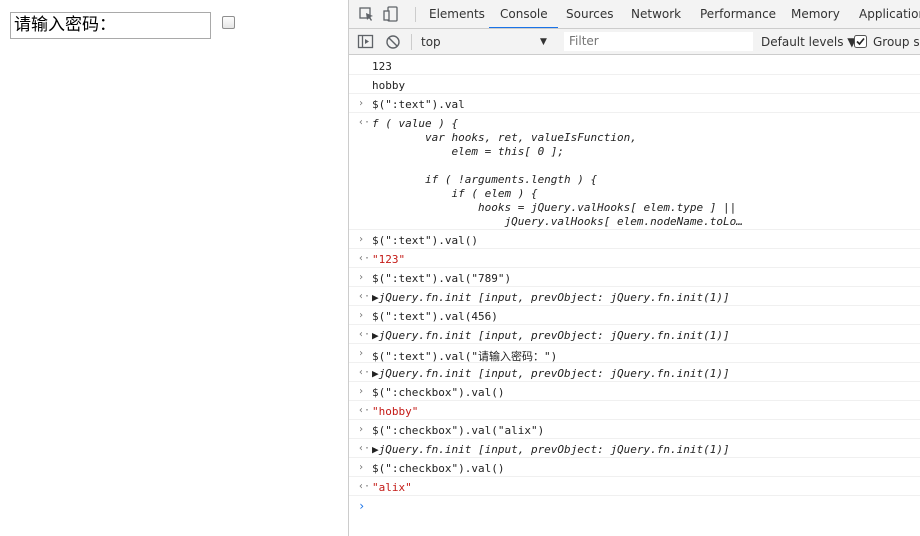  What do you see at coordinates (389, 259) in the screenshot?
I see `result-string: "123"` at bounding box center [389, 259].